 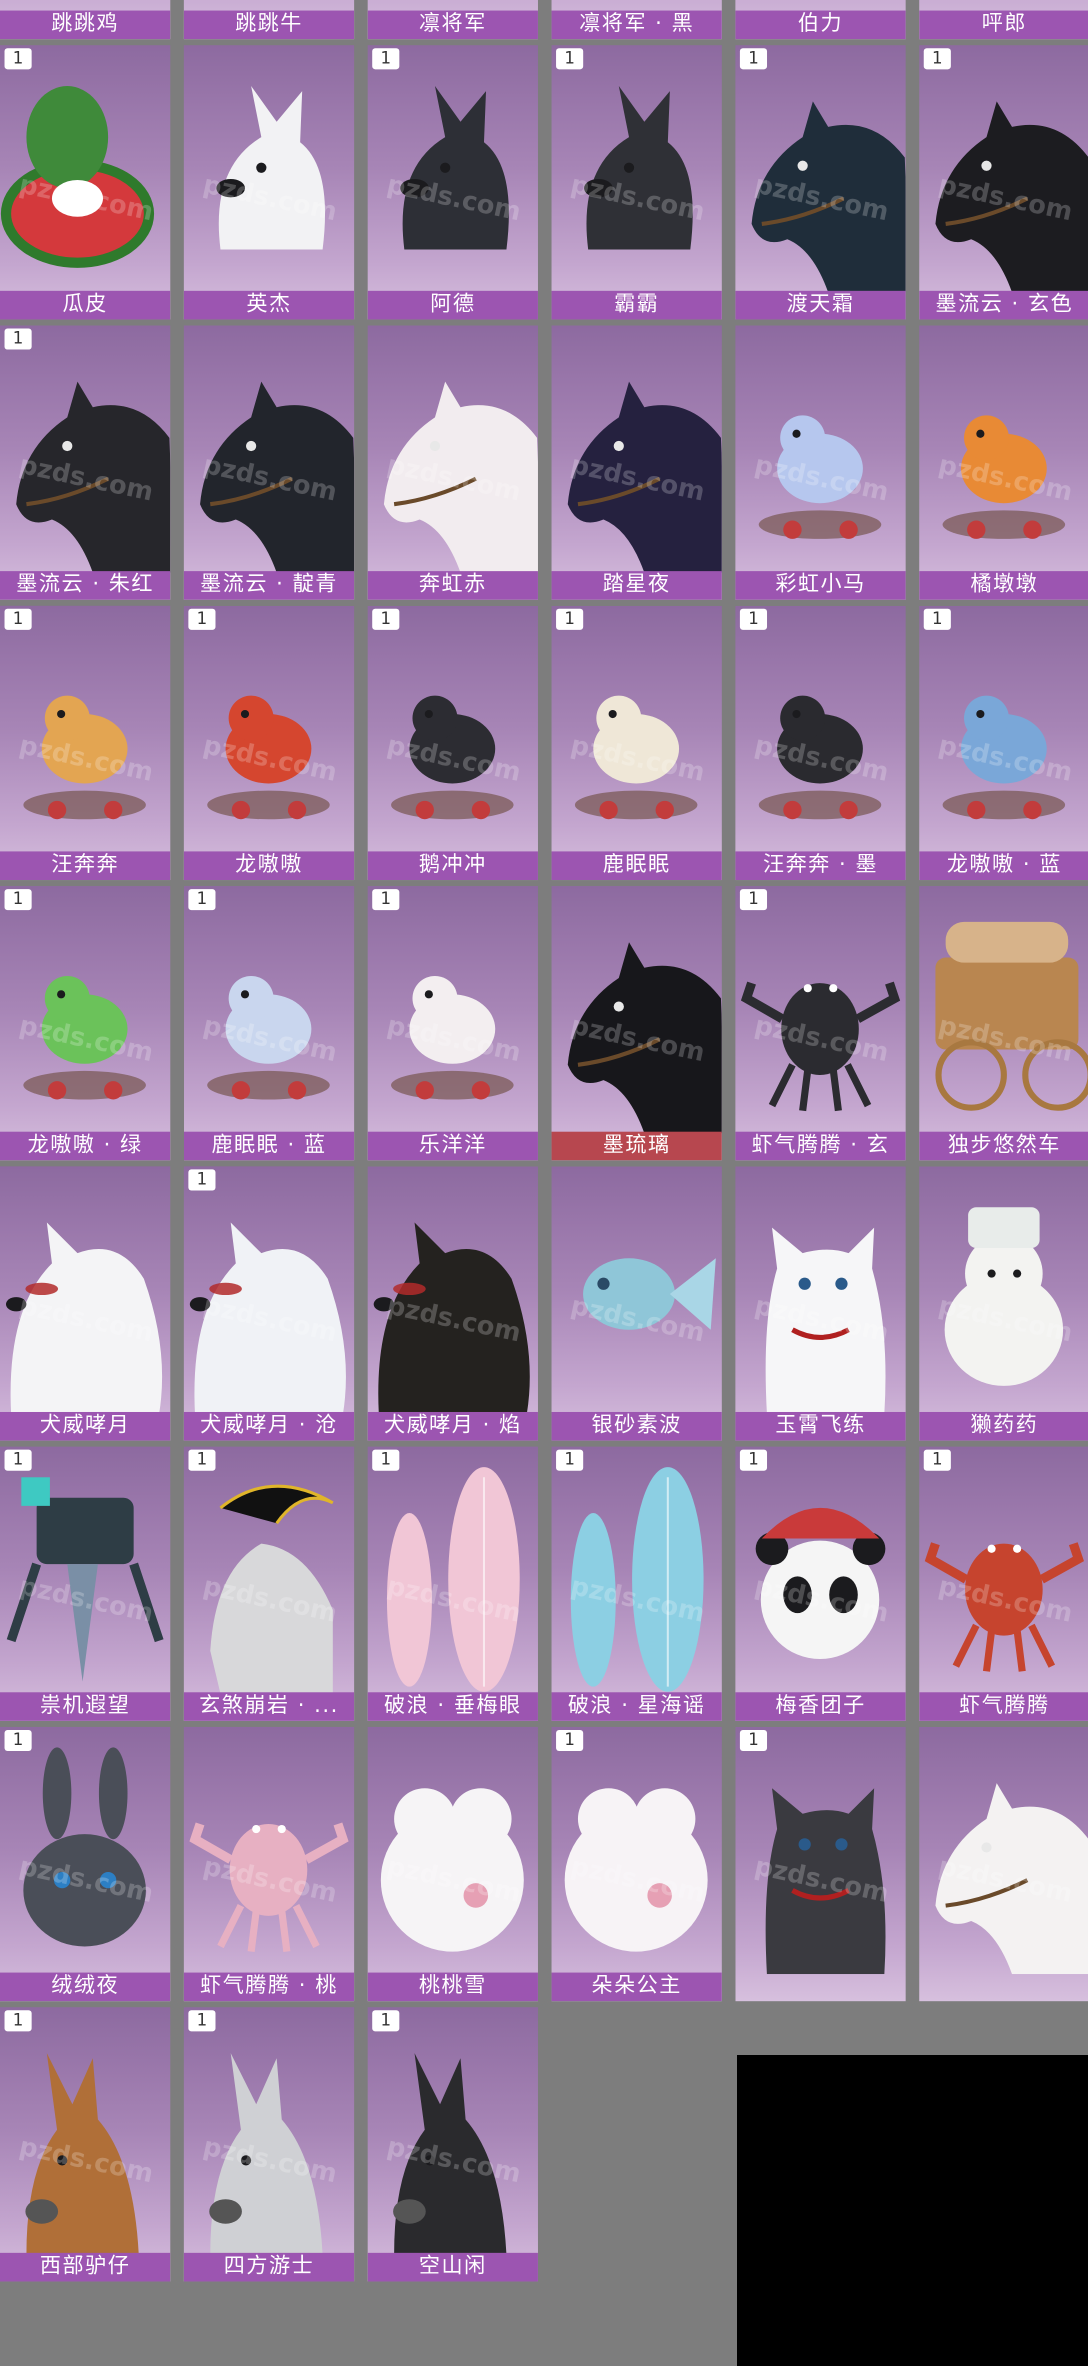 What do you see at coordinates (452, 1146) in the screenshot?
I see `mount-name-label: 乐洋洋` at bounding box center [452, 1146].